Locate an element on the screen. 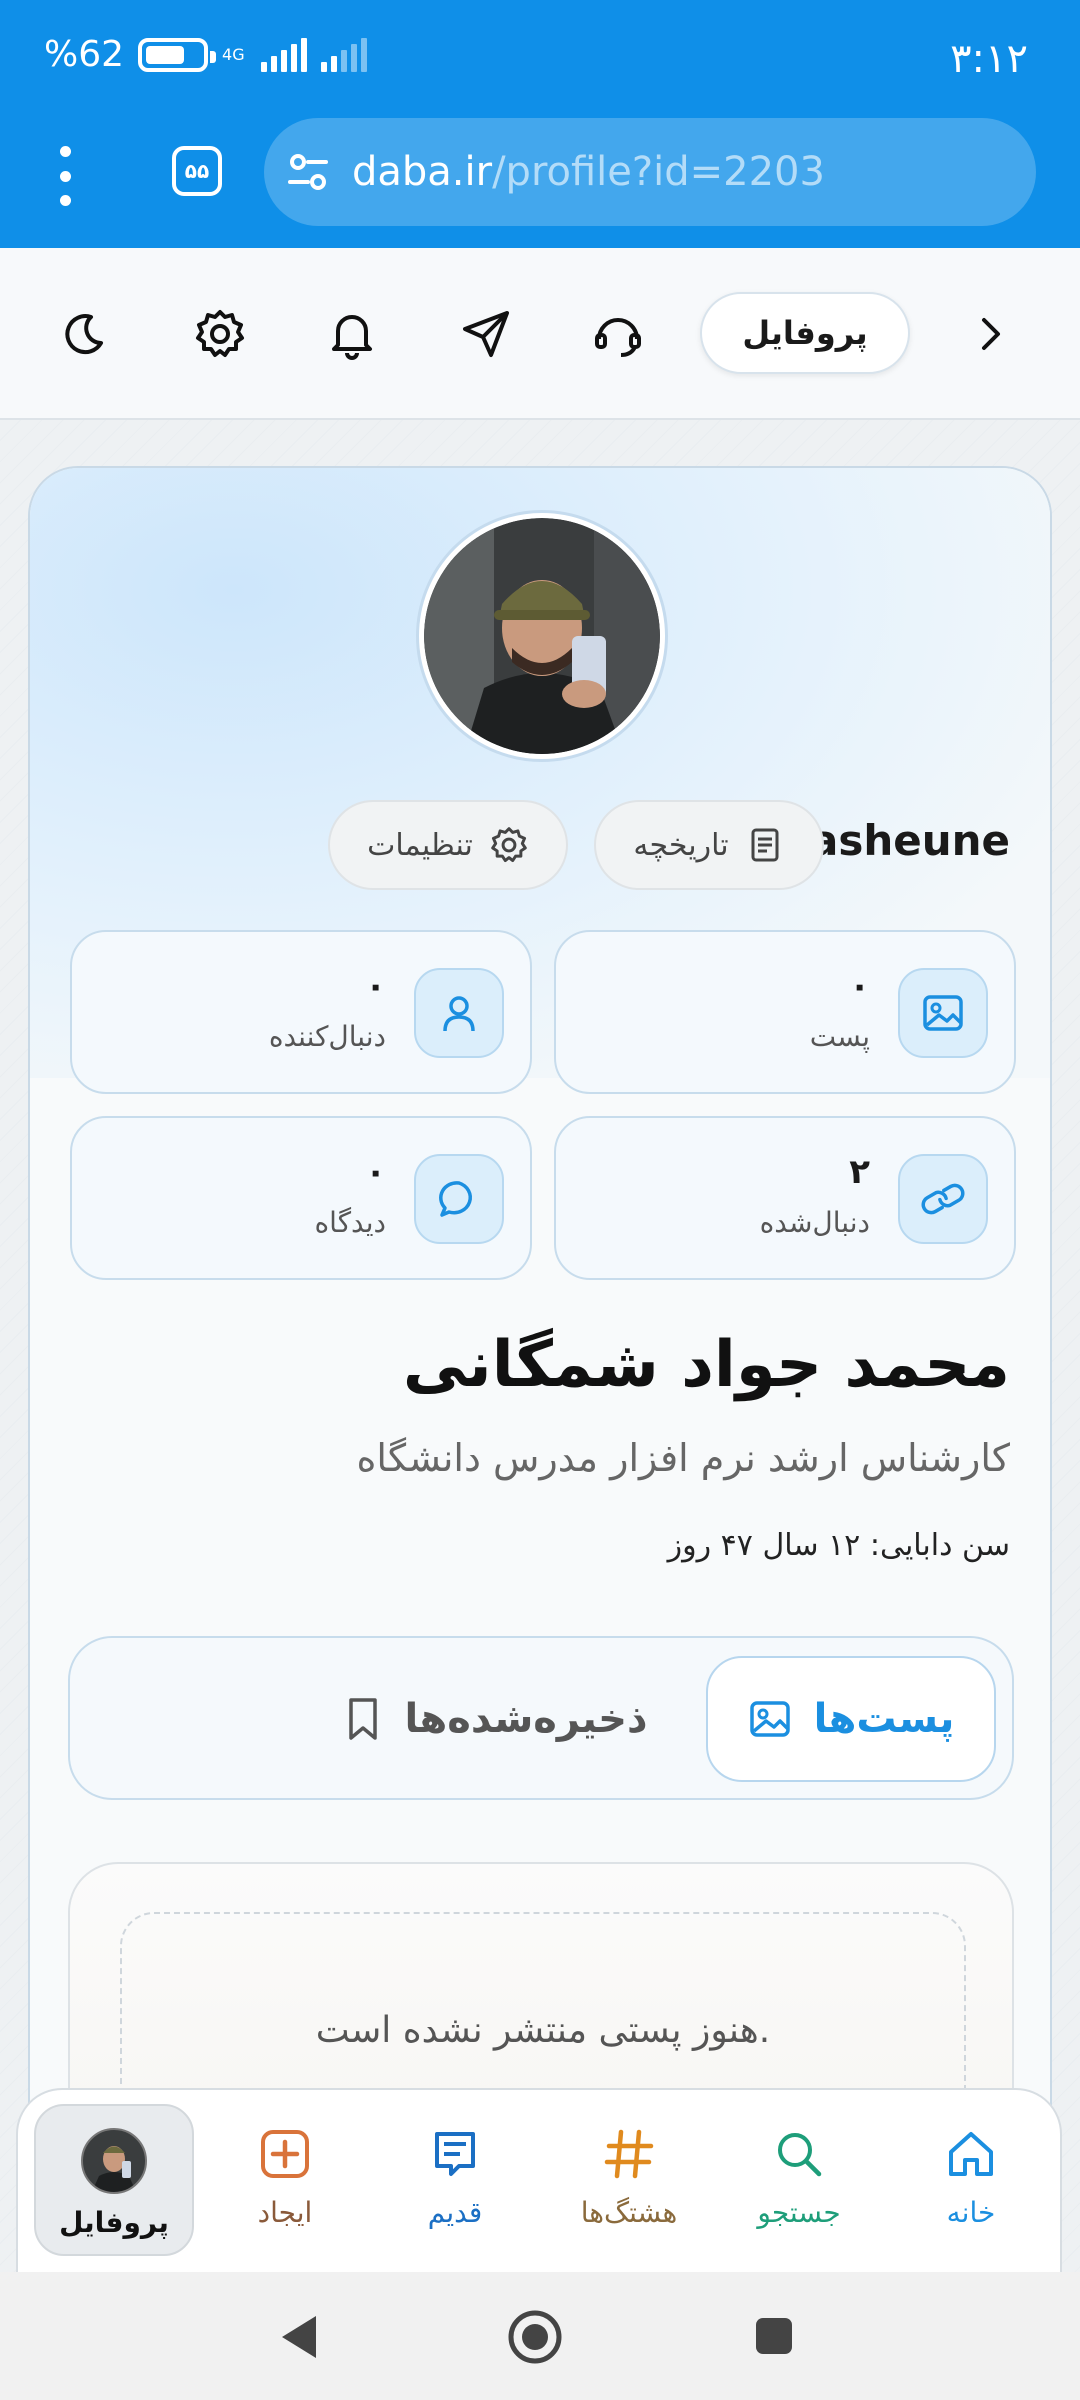  full-name: محمد جواد شمگانی is located at coordinates (706, 1365).